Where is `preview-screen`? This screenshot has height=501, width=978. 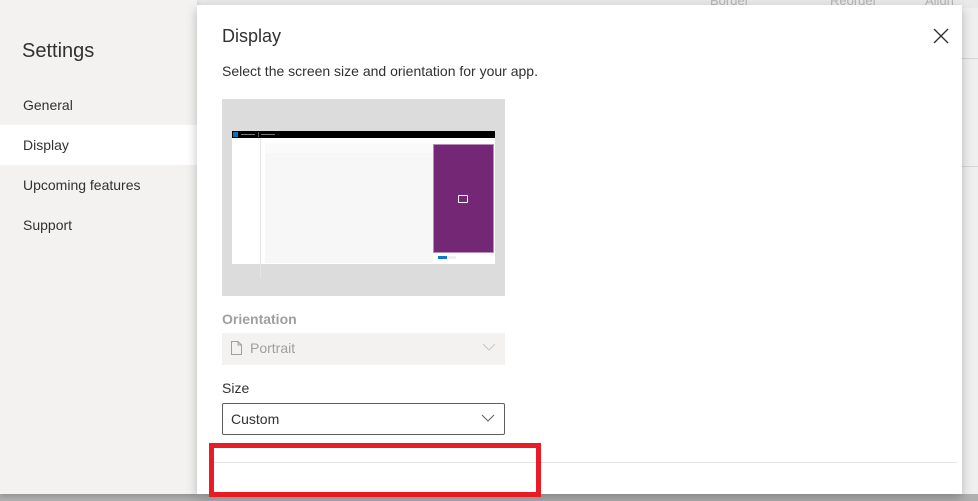
preview-screen is located at coordinates (363, 204).